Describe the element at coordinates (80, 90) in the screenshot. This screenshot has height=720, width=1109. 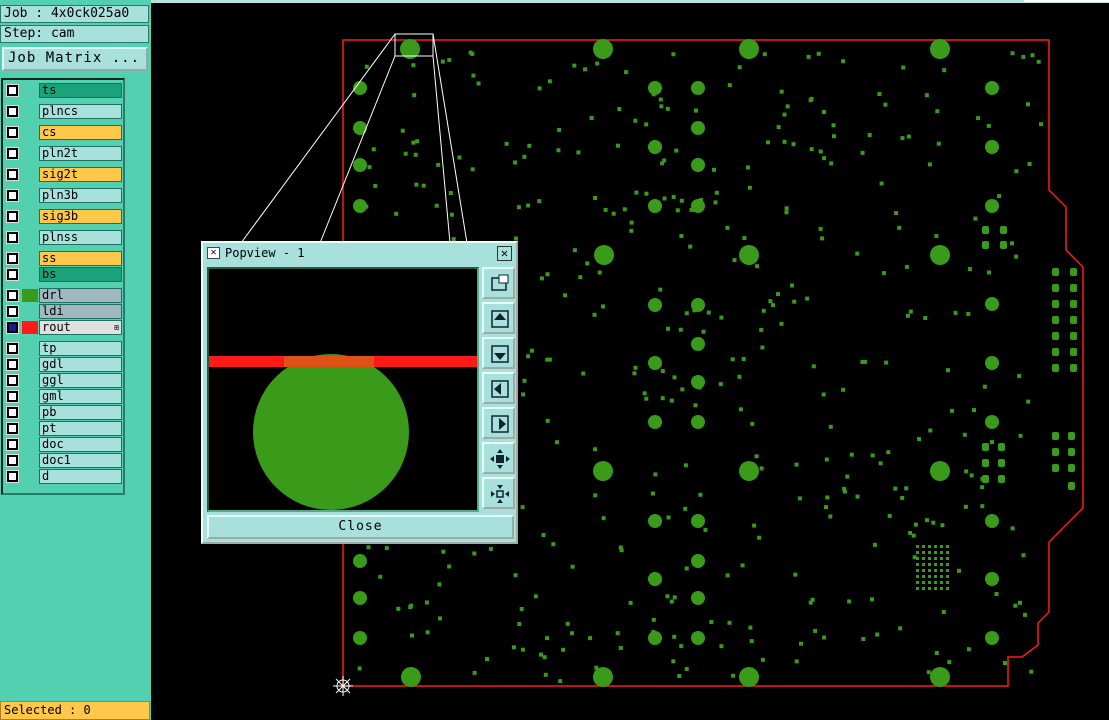
I see `layer-name-ts: ts` at that location.